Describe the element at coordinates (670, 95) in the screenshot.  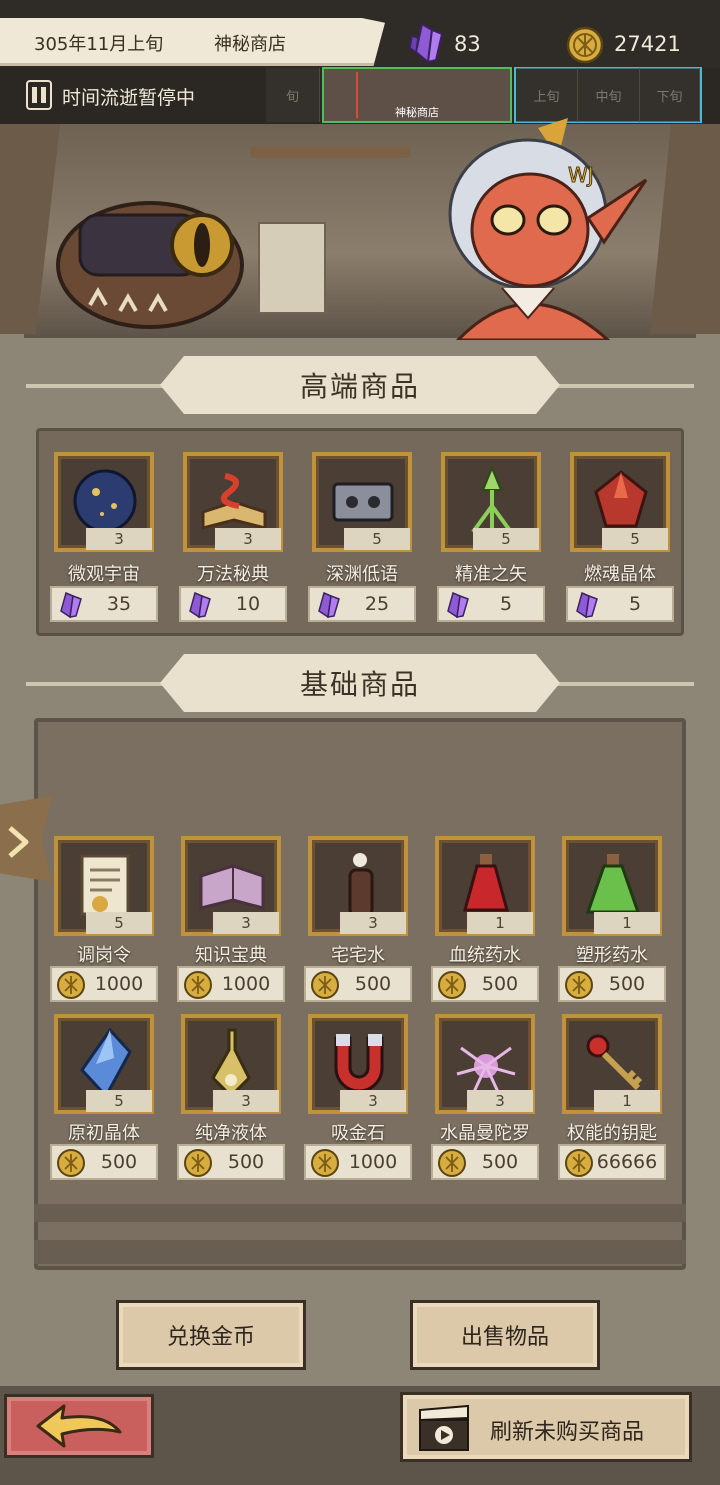
I see `timeline-period-late: 下旬` at that location.